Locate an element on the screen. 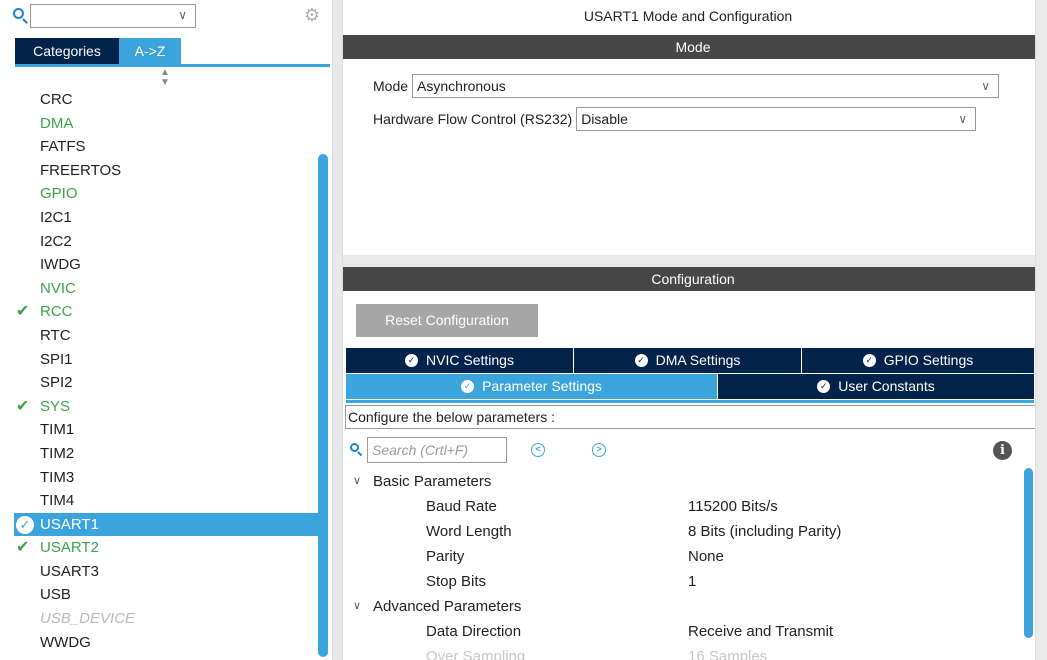  tab-gpio-settings: ✓ GPIO Settings is located at coordinates (918, 360).